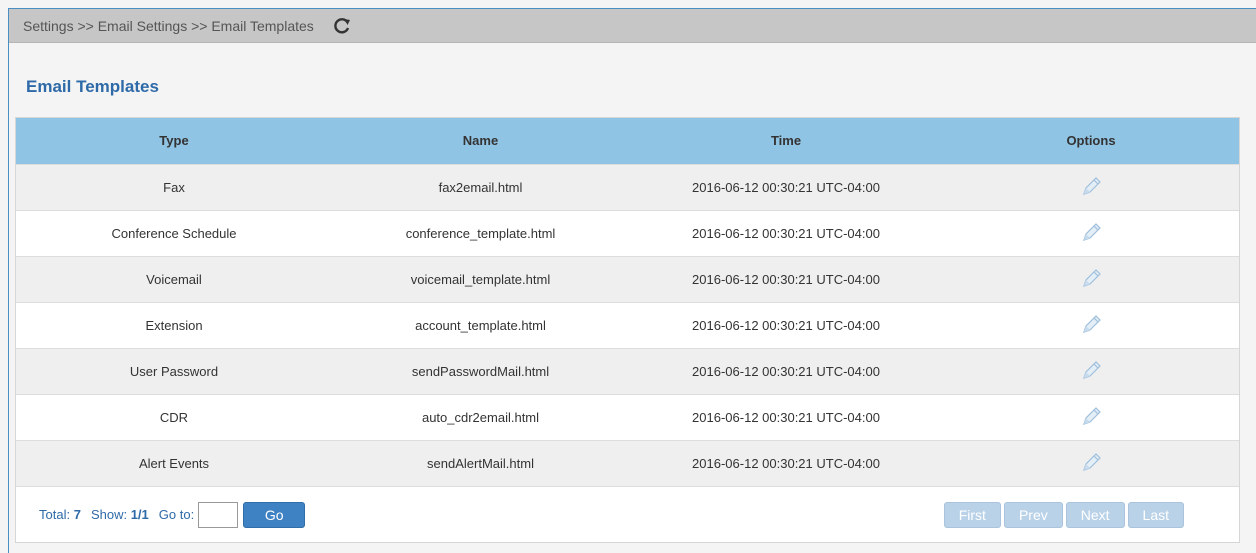  What do you see at coordinates (480, 325) in the screenshot?
I see `cell-name: account_template.html` at bounding box center [480, 325].